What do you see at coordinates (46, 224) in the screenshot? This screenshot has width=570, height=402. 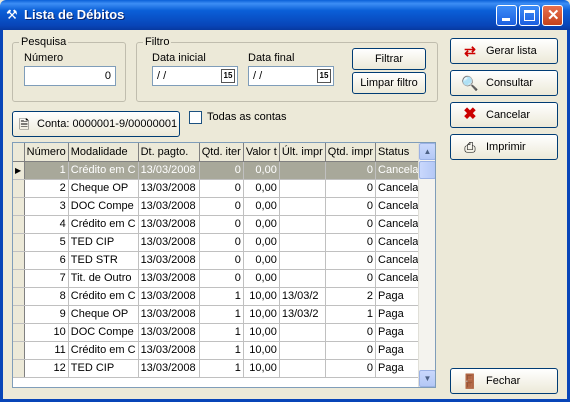 I see `table-cell: 4` at bounding box center [46, 224].